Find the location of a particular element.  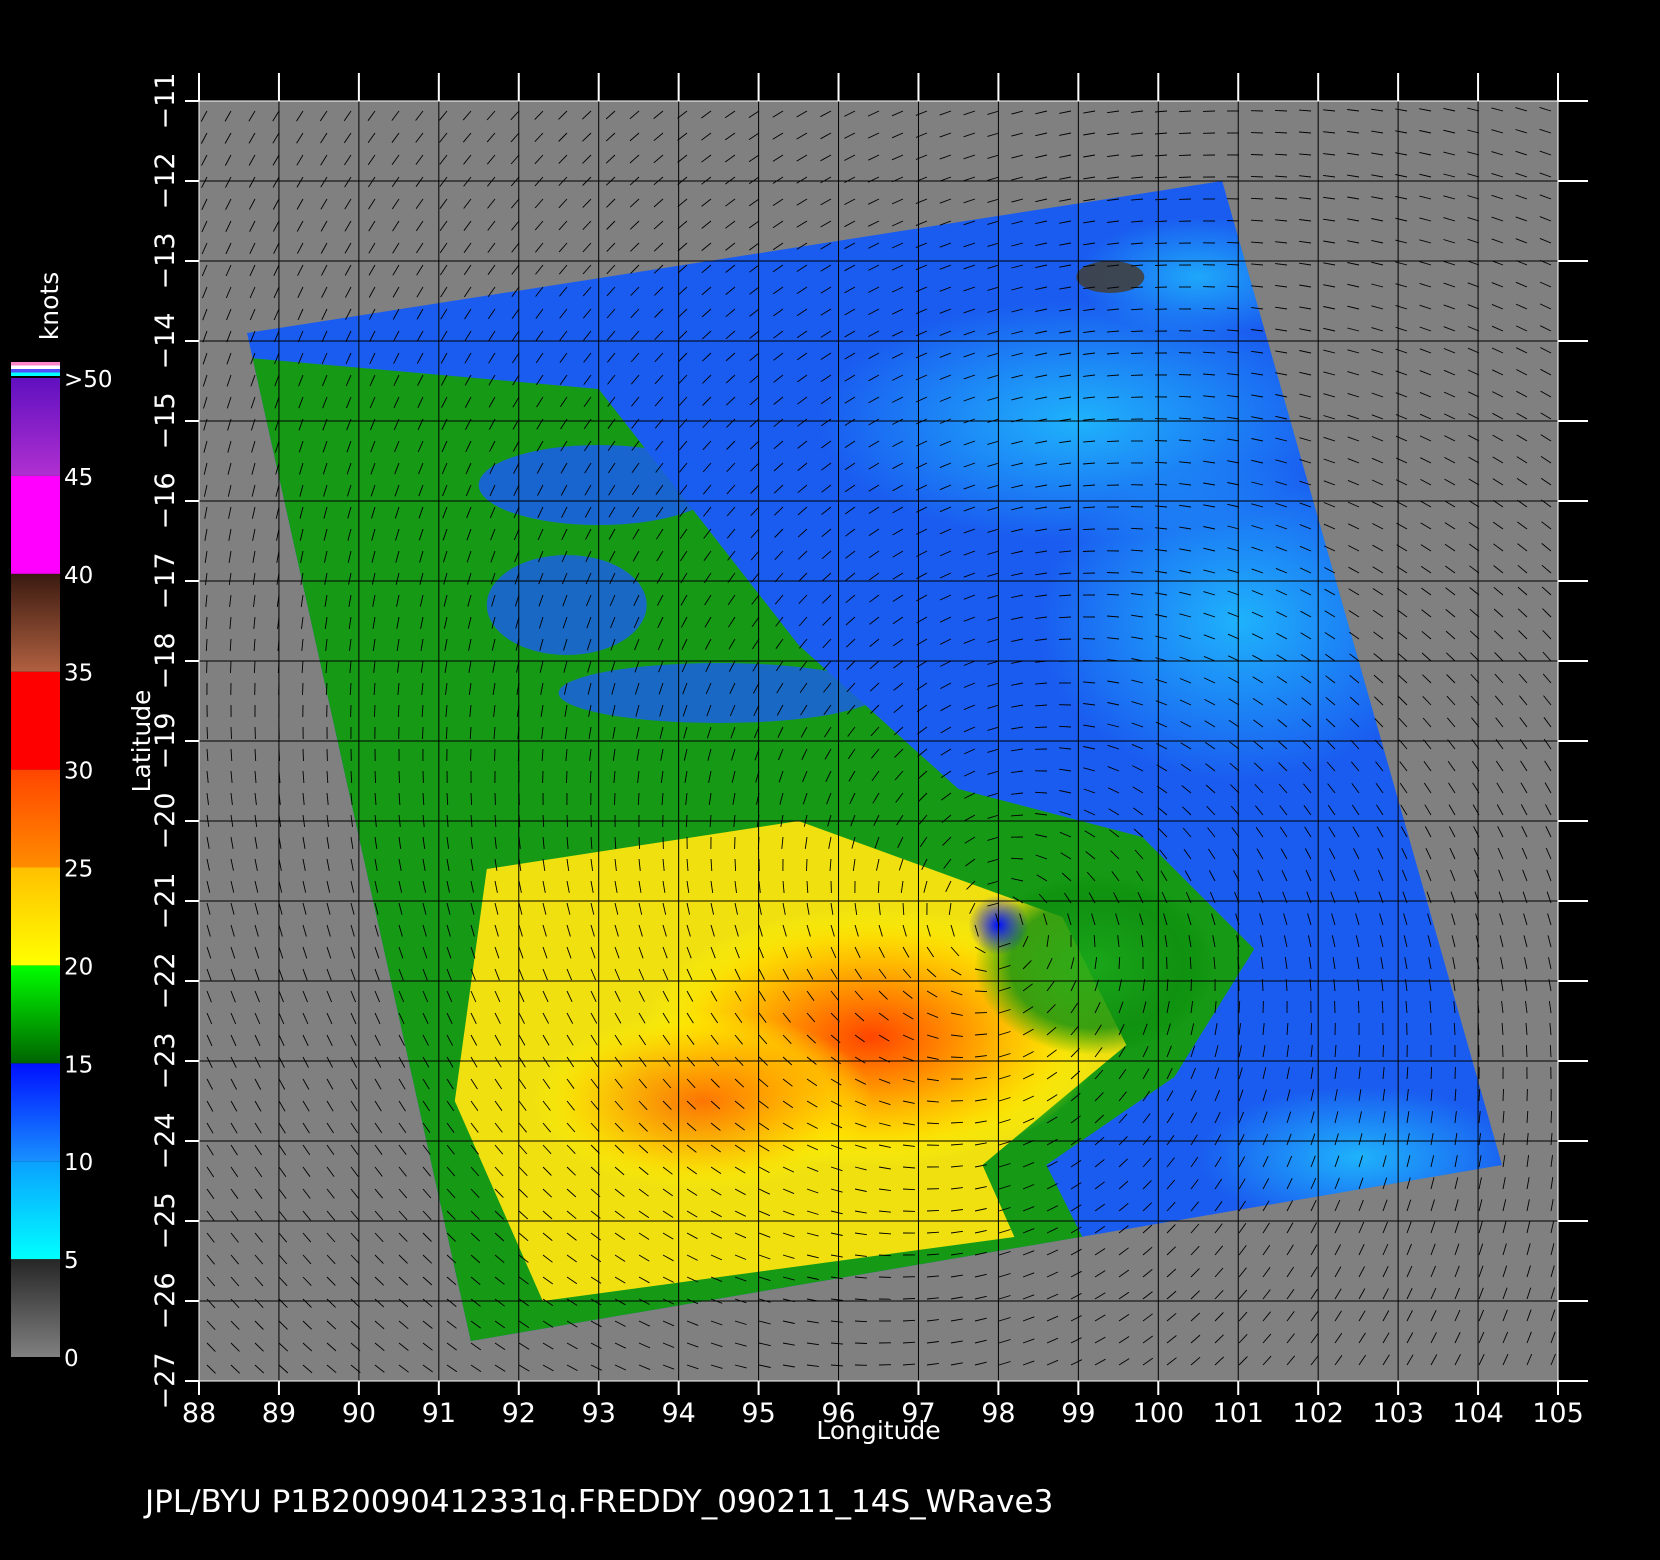

x-tick-label: 101 is located at coordinates (1238, 1413).